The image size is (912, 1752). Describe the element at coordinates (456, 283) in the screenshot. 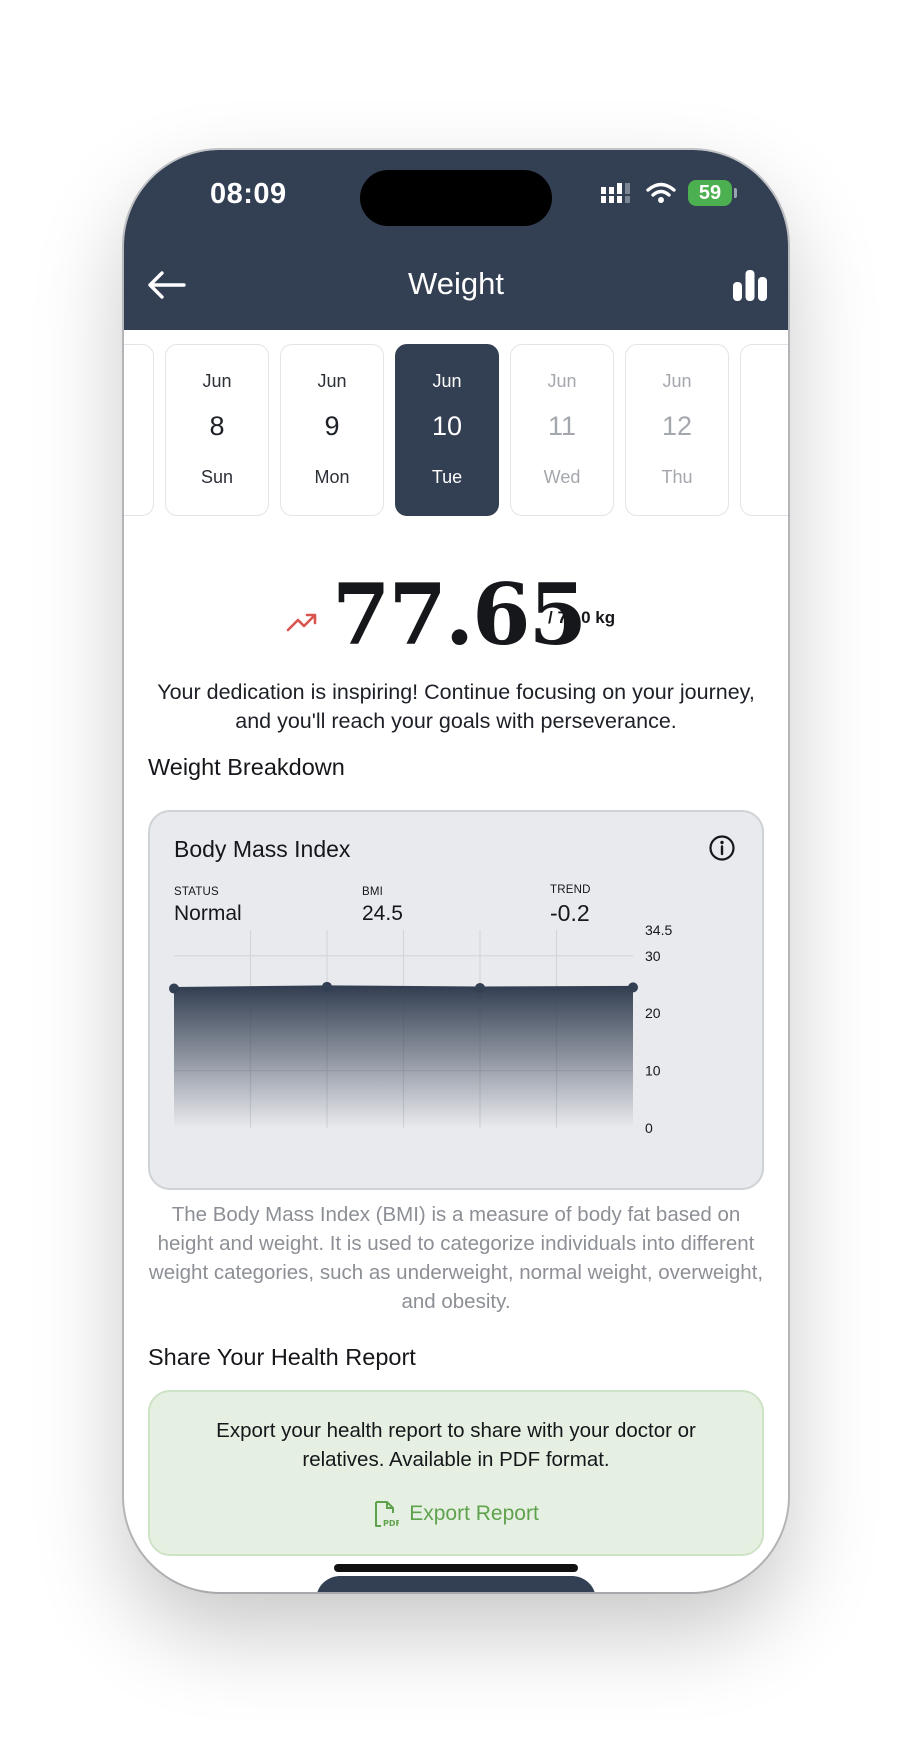

I see `page-title: Weight` at that location.